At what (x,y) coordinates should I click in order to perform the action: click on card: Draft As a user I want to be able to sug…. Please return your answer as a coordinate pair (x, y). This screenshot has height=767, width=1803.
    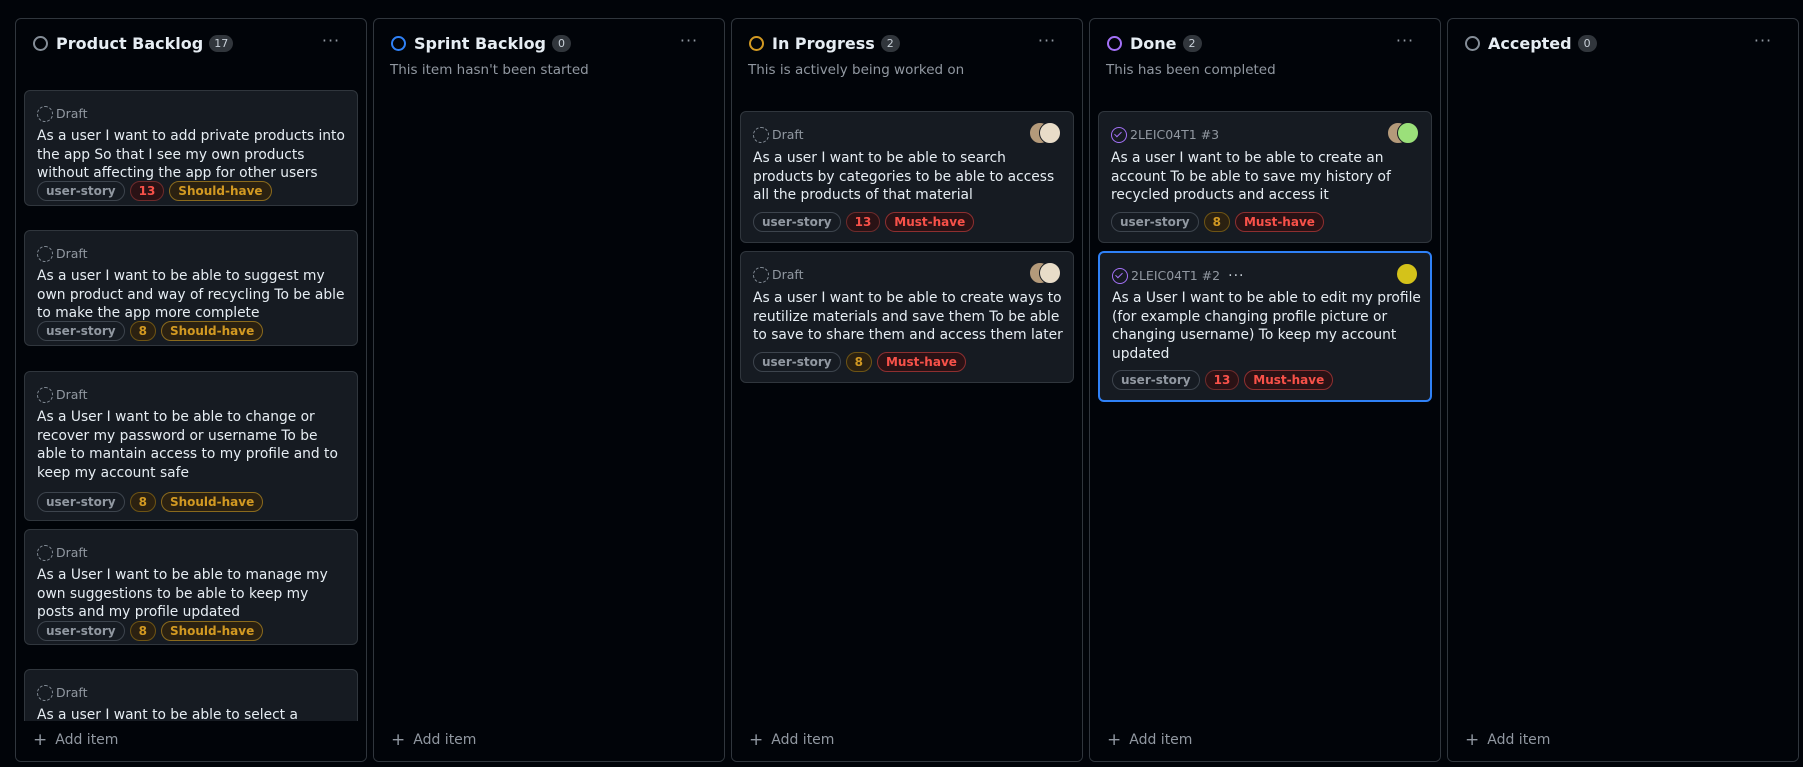
    Looking at the image, I should click on (191, 288).